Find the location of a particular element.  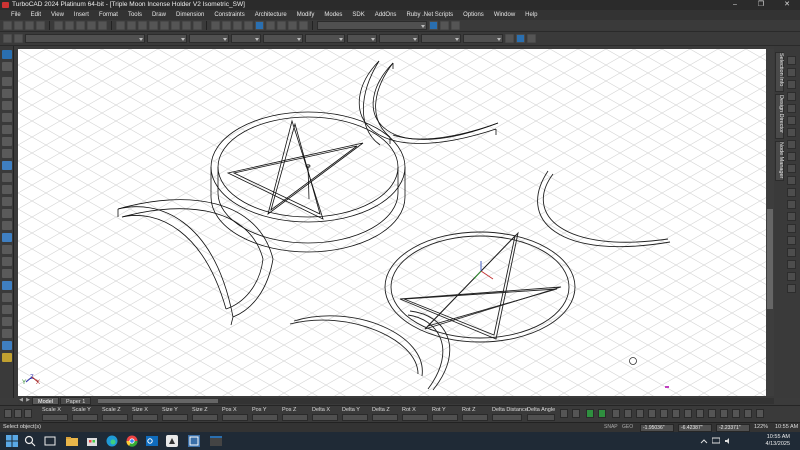

tab-node-manager: Node Manager is located at coordinates (779, 161).